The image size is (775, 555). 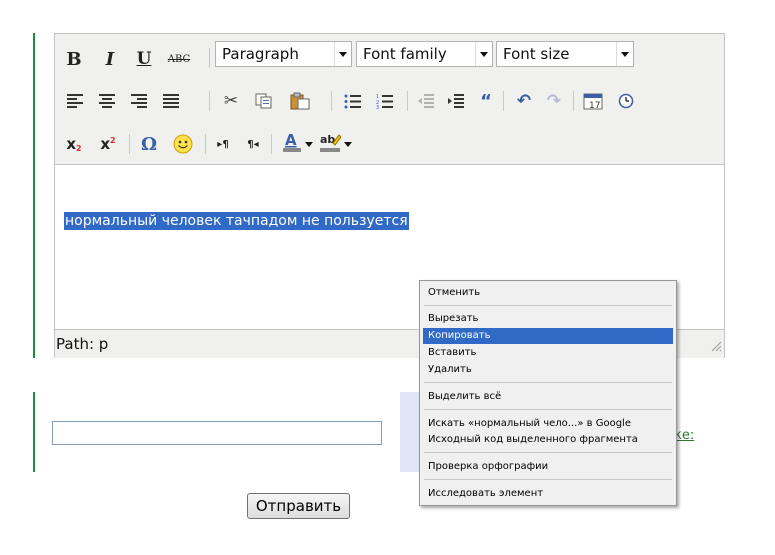 I want to click on undo-icon: ↶, so click(x=524, y=101).